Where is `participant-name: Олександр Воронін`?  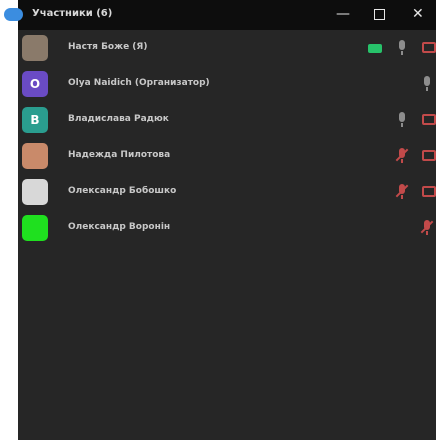
participant-name: Олександр Воронін is located at coordinates (119, 227).